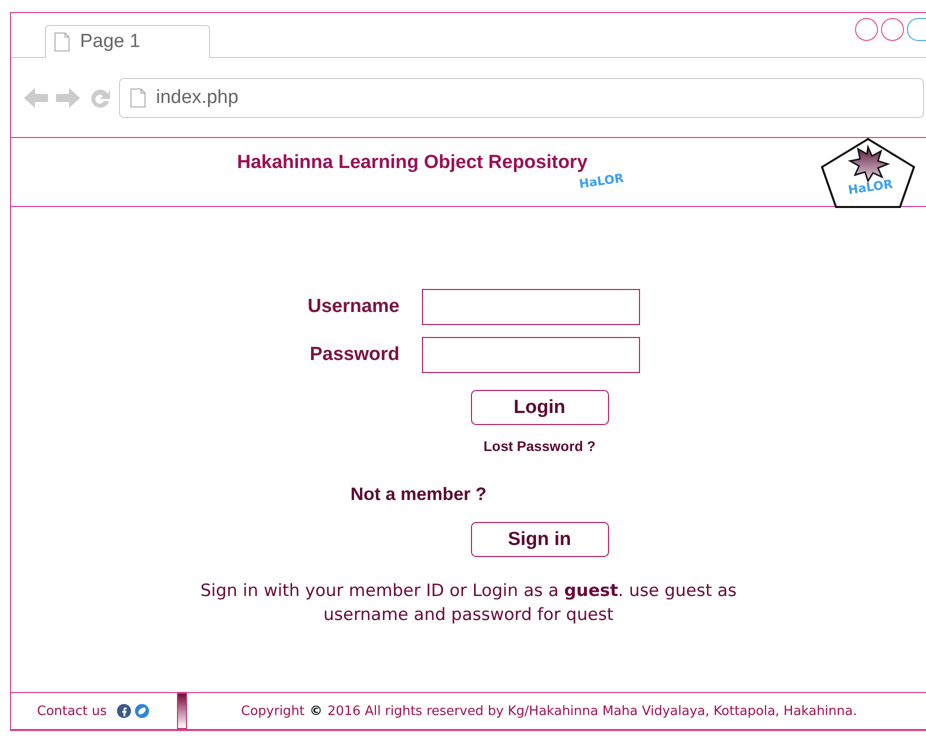 The width and height of the screenshot is (926, 738). I want to click on field-label: Password, so click(355, 355).